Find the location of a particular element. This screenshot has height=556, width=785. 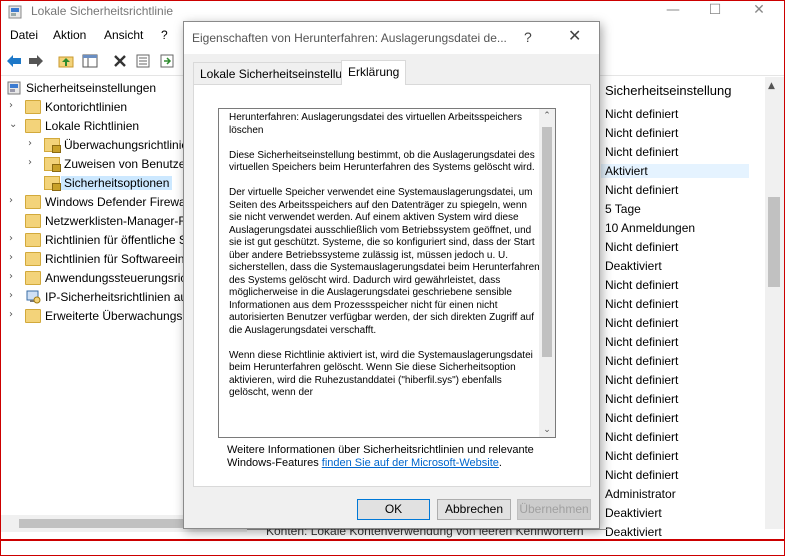

tab-erklaerung: Erklärung is located at coordinates (374, 72).